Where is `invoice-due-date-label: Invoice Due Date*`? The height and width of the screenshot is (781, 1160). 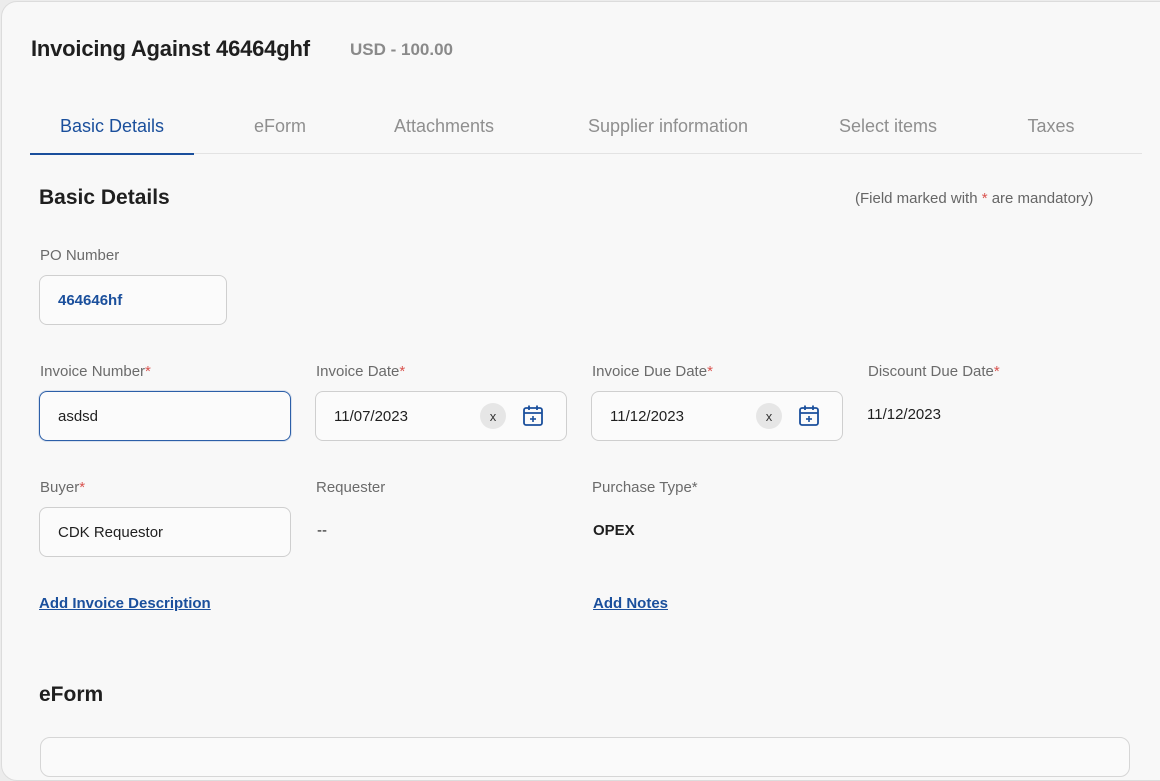
invoice-due-date-label: Invoice Due Date* is located at coordinates (652, 371).